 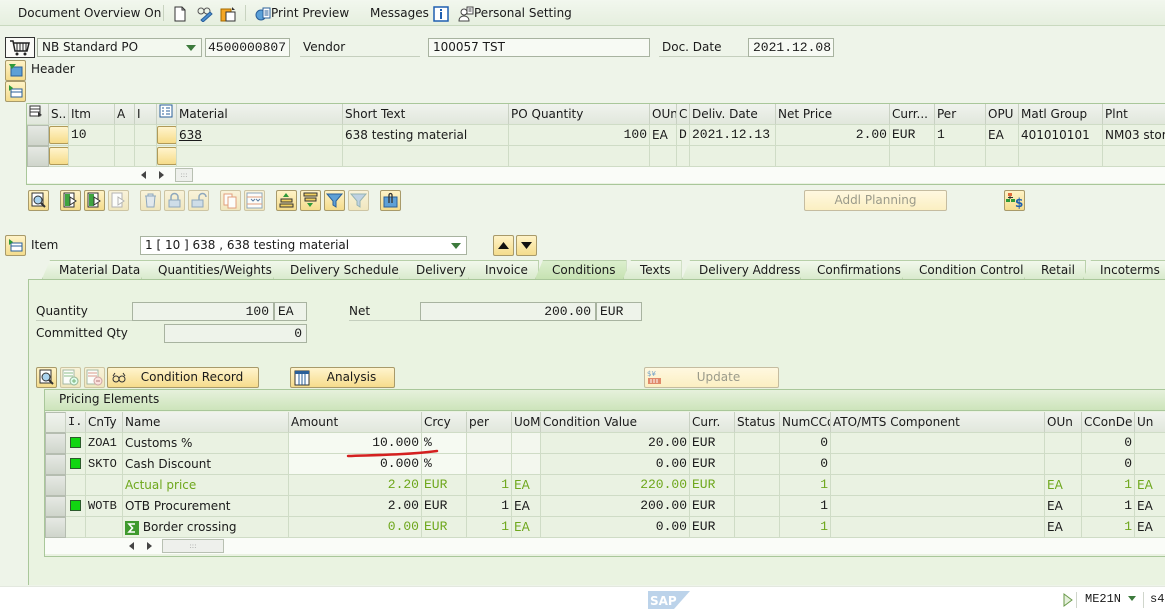 I want to click on items-horizontal-scrollbar: :::, so click(x=596, y=175).